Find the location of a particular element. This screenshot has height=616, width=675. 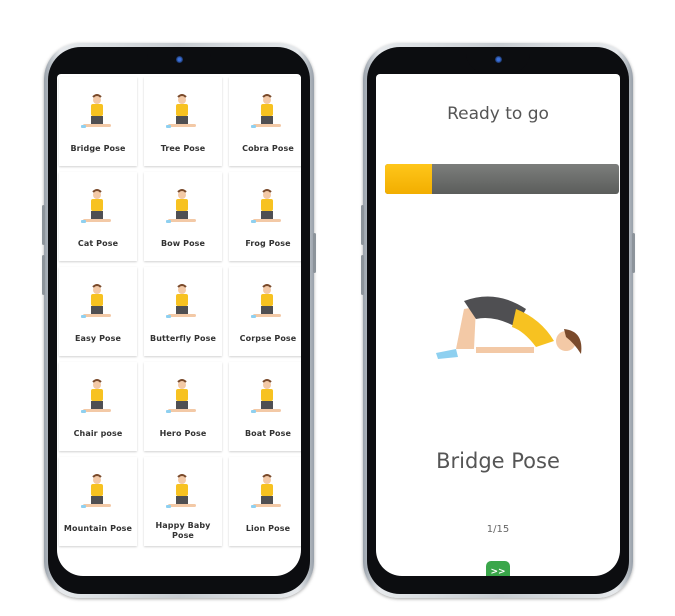

pose-card: Hero Pose is located at coordinates (183, 406).